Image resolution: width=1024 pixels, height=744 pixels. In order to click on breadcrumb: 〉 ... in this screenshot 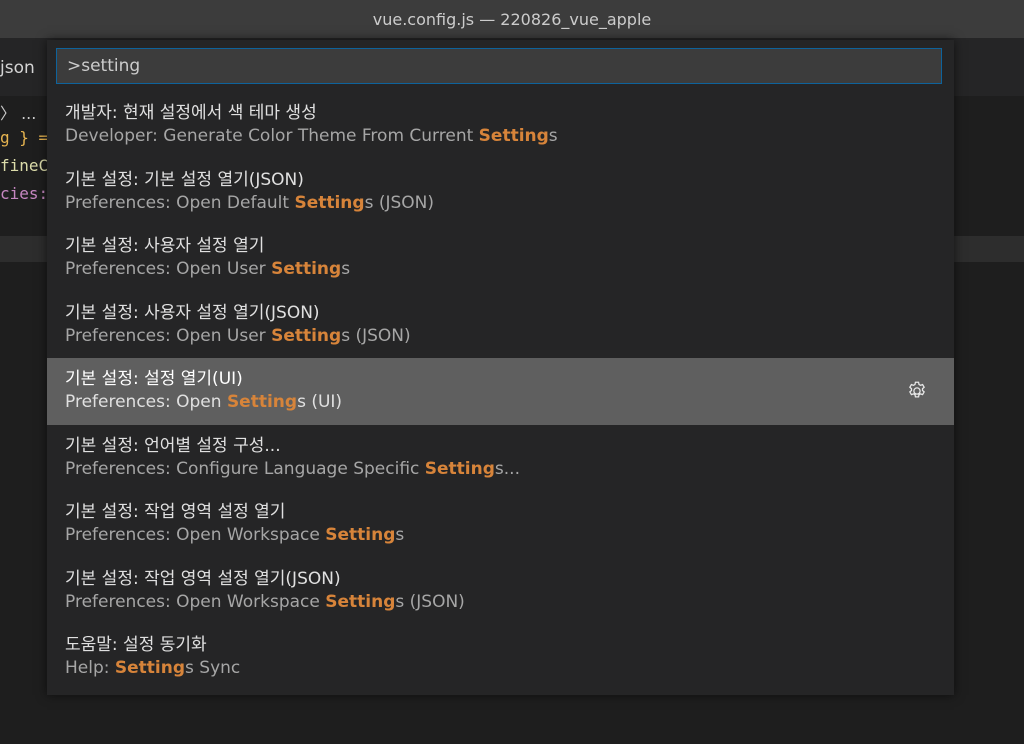, I will do `click(18, 112)`.